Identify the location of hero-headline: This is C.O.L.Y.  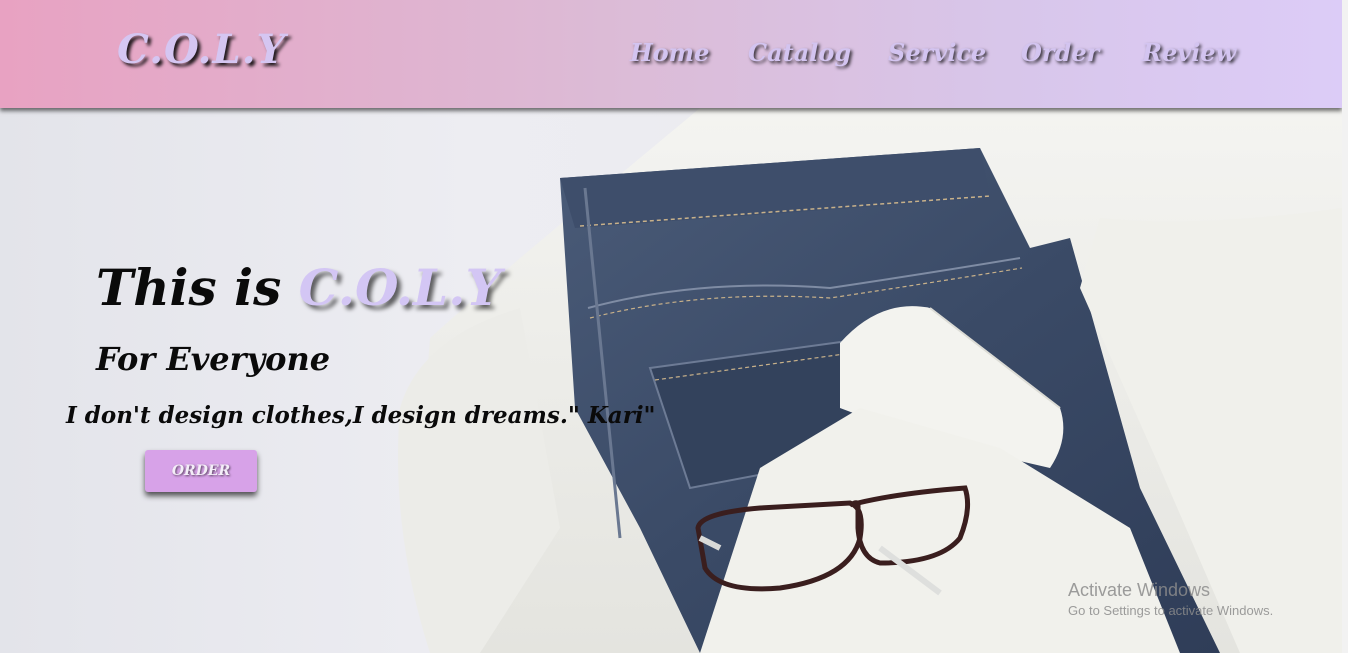
(298, 287).